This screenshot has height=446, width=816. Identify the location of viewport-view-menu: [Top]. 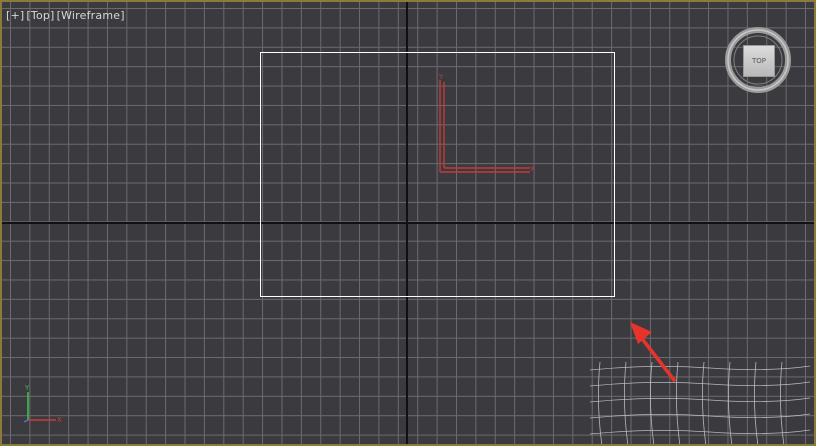
(40, 15).